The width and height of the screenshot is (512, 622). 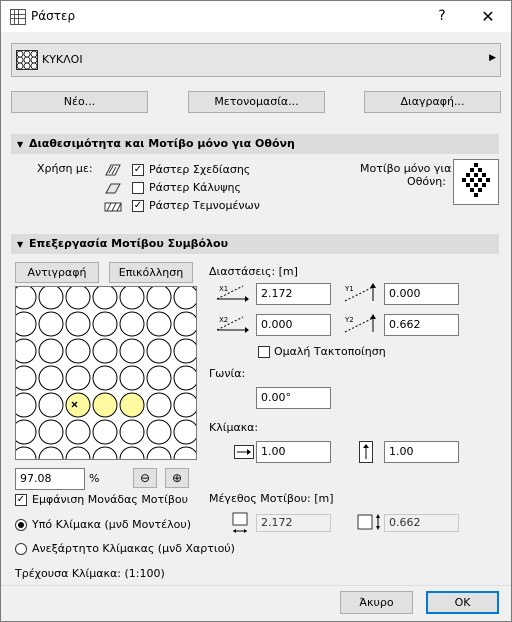 What do you see at coordinates (110, 499) in the screenshot?
I see `show-pattern-unit-label: Εμφάνιση Μονάδας Μοτίβου` at bounding box center [110, 499].